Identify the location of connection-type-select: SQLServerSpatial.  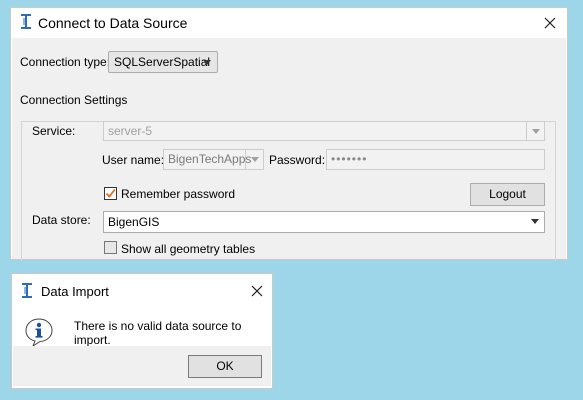
(163, 62).